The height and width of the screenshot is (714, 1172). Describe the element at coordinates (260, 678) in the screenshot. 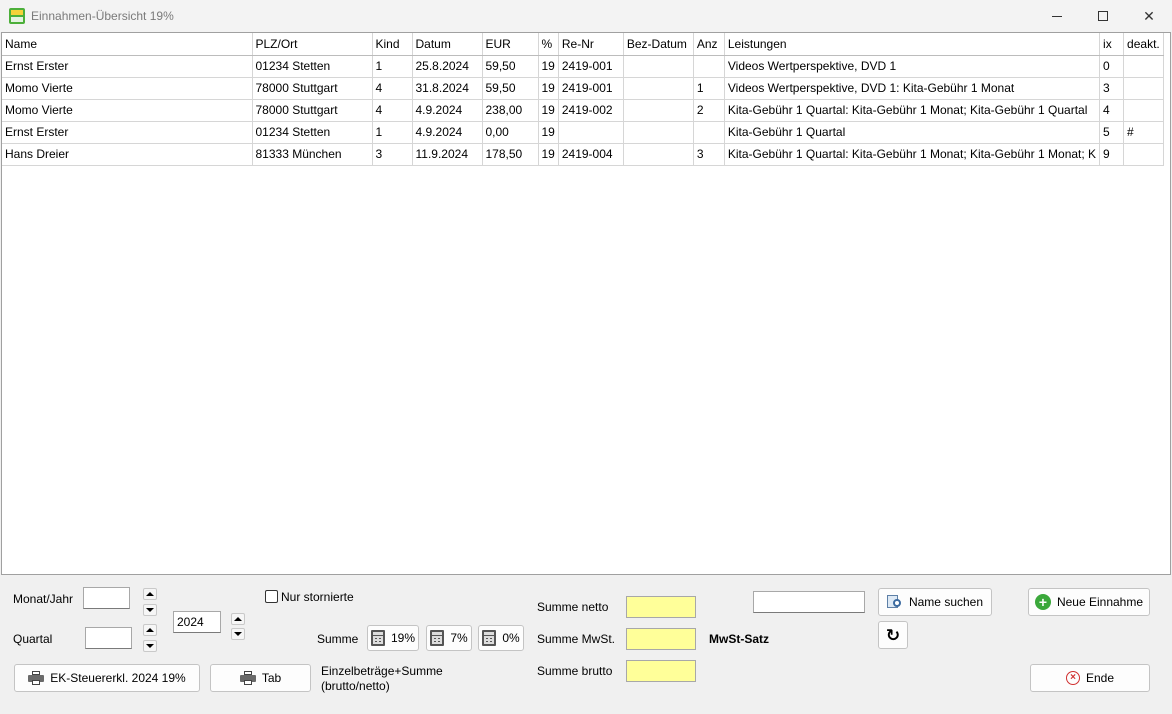

I see `tab-button: Tab` at that location.